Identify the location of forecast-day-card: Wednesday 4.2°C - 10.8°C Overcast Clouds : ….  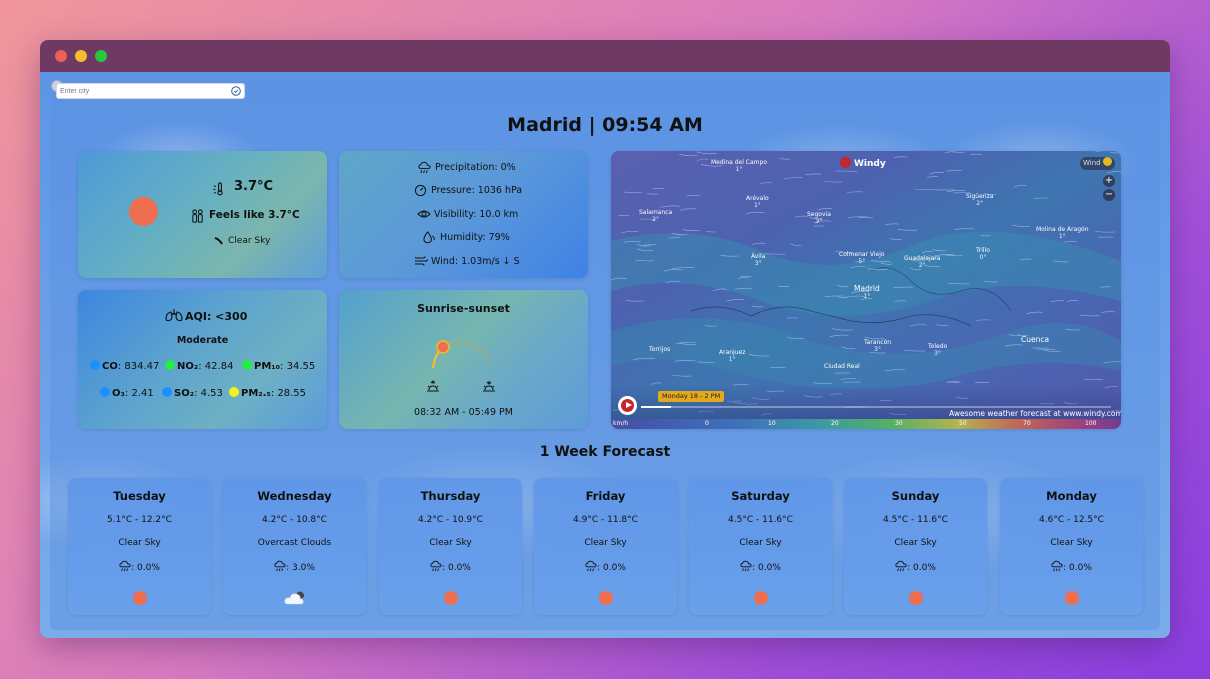
(294, 546).